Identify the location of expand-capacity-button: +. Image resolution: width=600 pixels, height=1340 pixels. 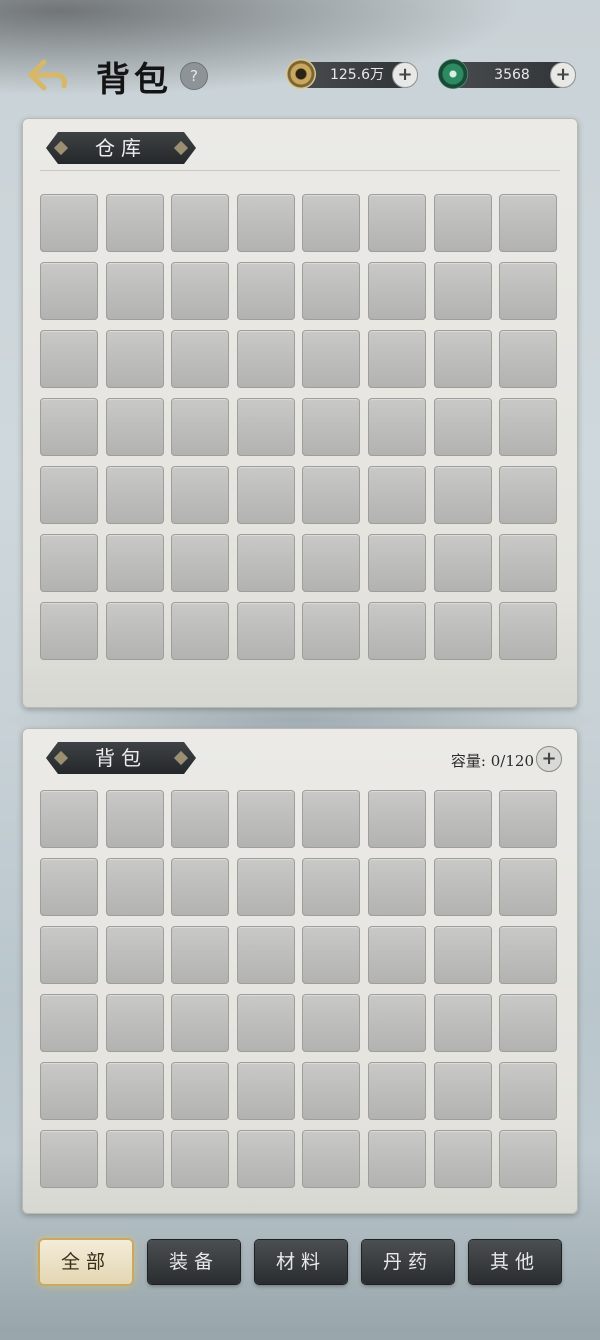
(549, 759).